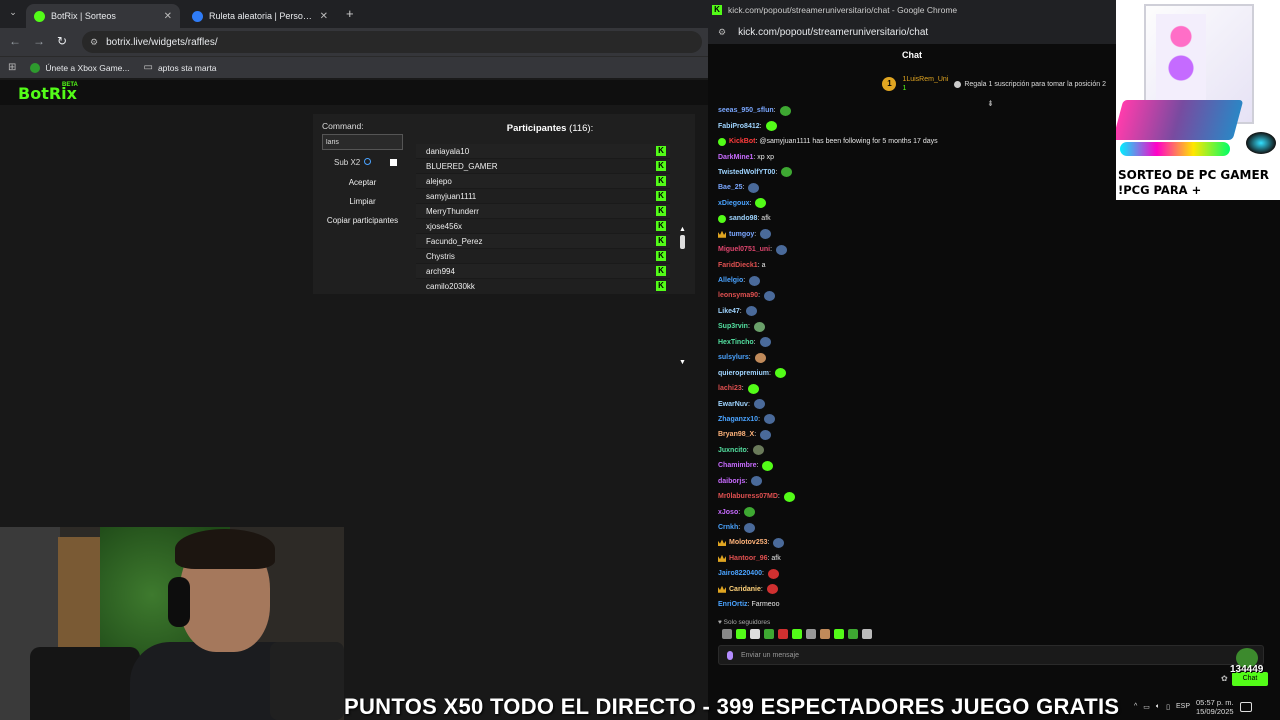 The height and width of the screenshot is (720, 1280). Describe the element at coordinates (368, 161) in the screenshot. I see `info-icon` at that location.